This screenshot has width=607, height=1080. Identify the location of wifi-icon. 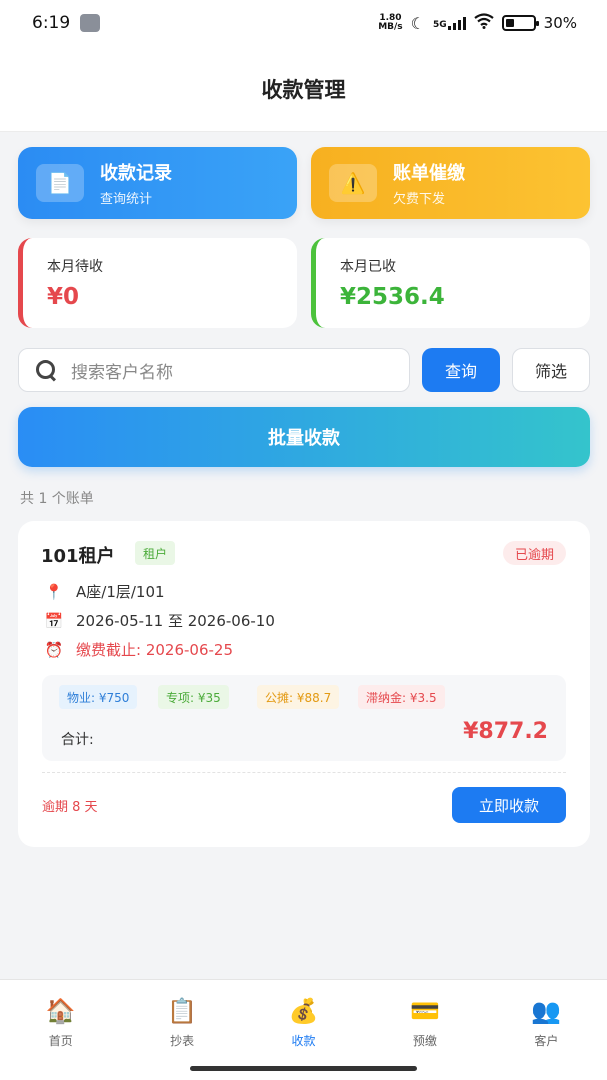
(483, 23).